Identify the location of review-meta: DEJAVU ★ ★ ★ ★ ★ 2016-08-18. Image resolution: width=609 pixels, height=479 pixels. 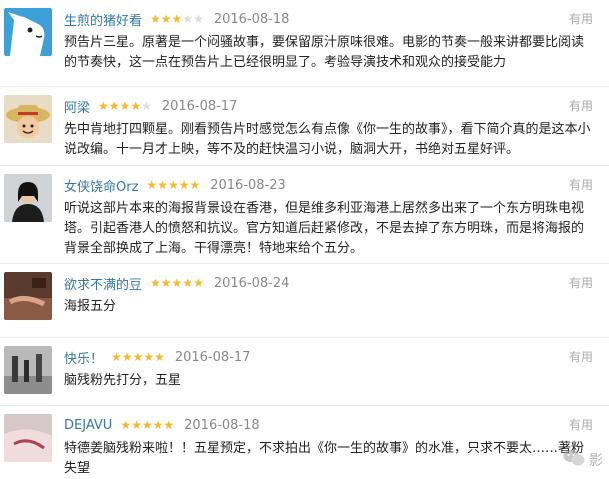
(162, 425).